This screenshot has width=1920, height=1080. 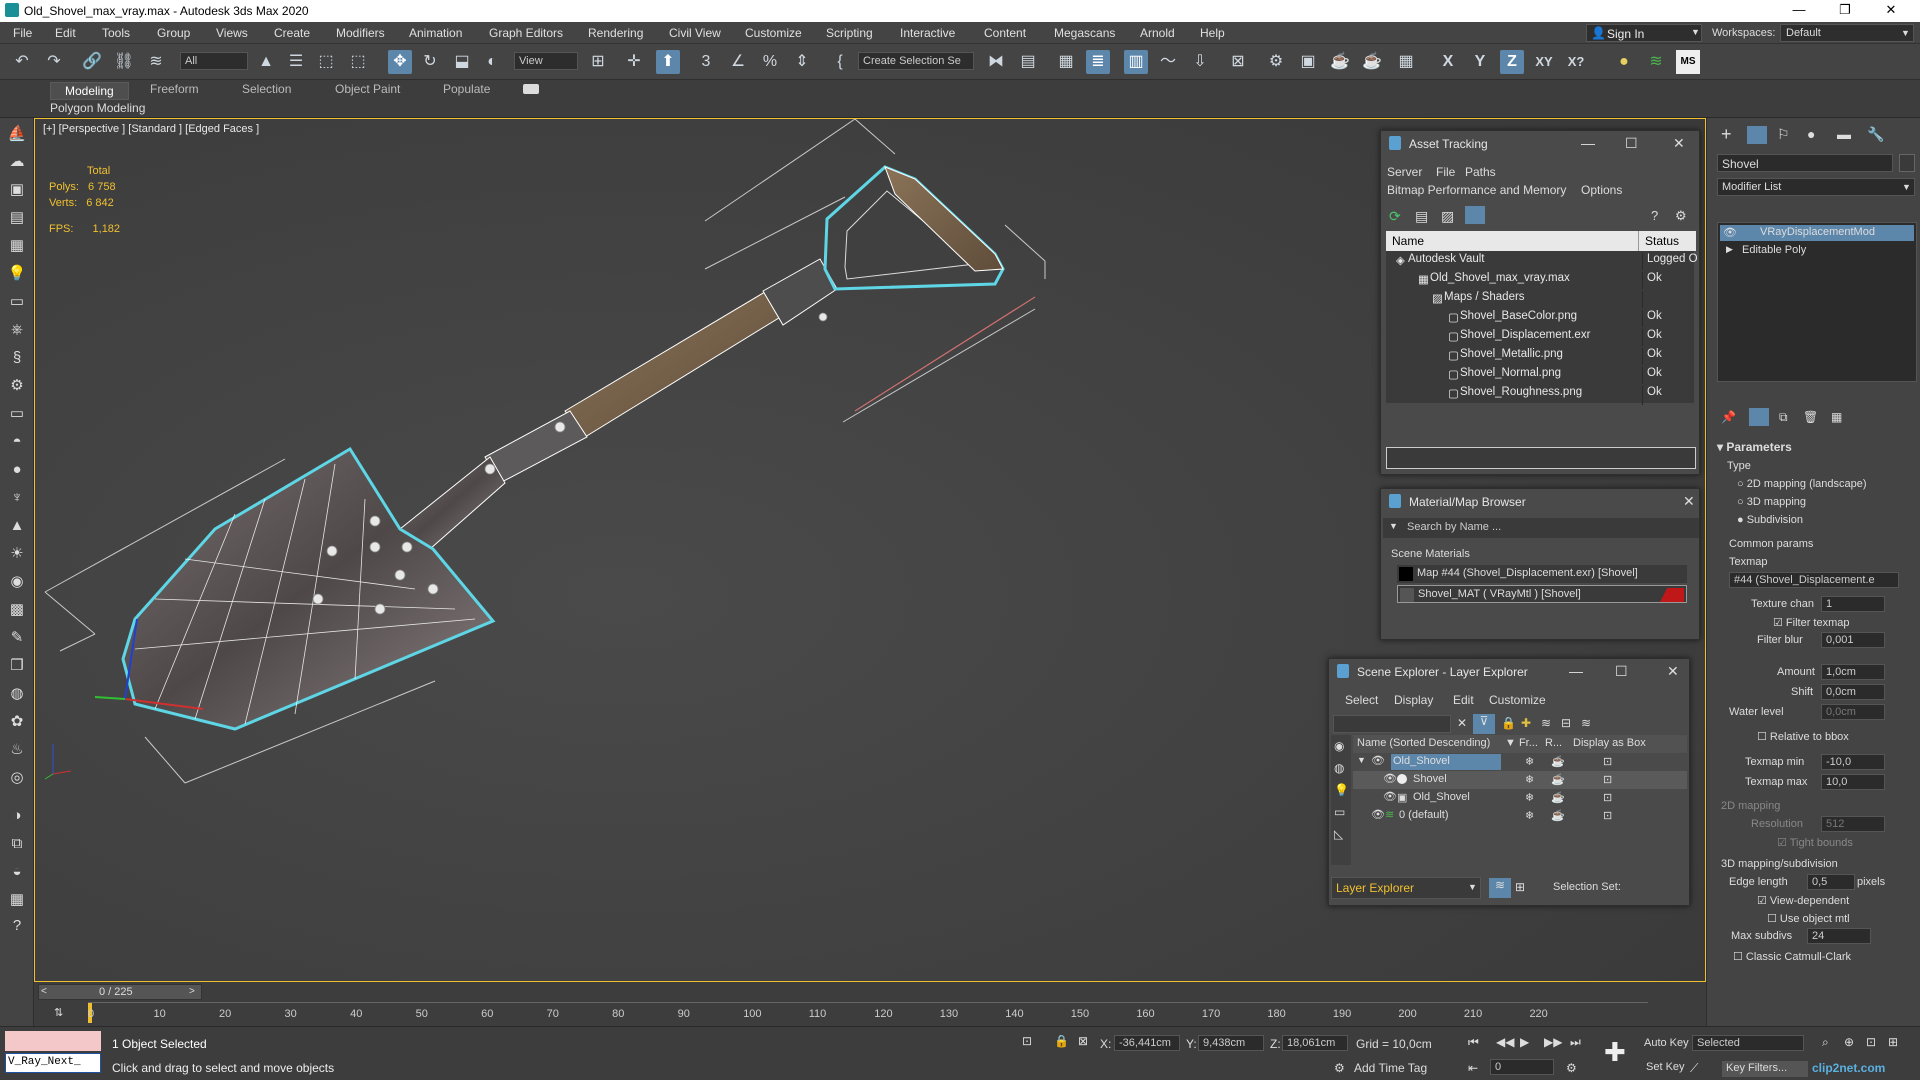 I want to click on cube-icon: ❒, so click(x=17, y=666).